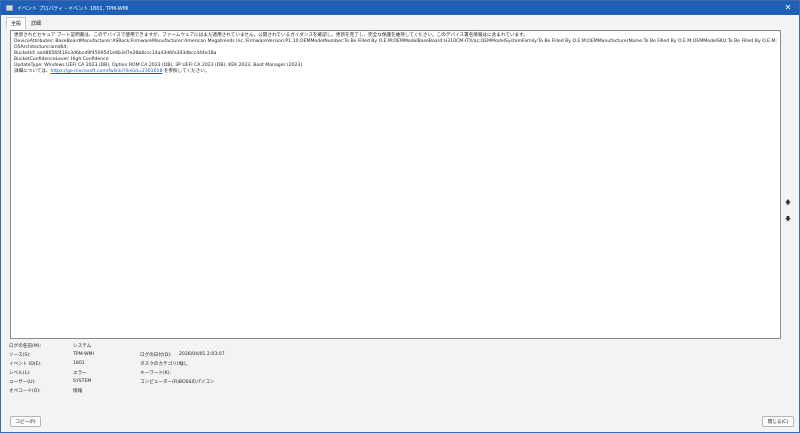 The image size is (800, 433). What do you see at coordinates (186, 71) in the screenshot?
I see `details-suffix: を参照してください。` at bounding box center [186, 71].